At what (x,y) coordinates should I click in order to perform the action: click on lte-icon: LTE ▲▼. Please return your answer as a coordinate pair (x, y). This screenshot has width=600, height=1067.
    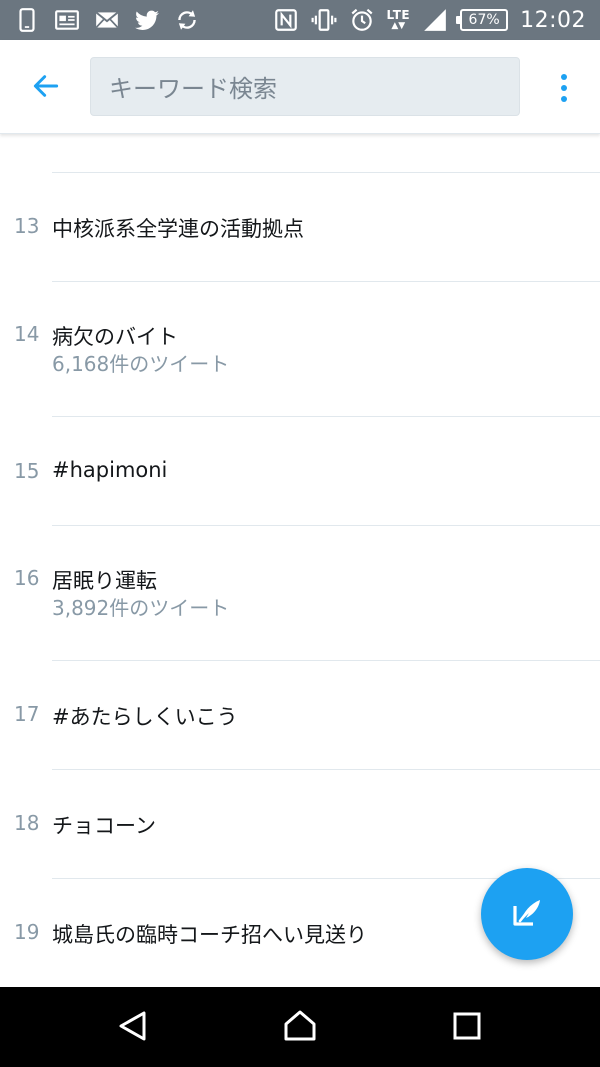
    Looking at the image, I should click on (399, 20).